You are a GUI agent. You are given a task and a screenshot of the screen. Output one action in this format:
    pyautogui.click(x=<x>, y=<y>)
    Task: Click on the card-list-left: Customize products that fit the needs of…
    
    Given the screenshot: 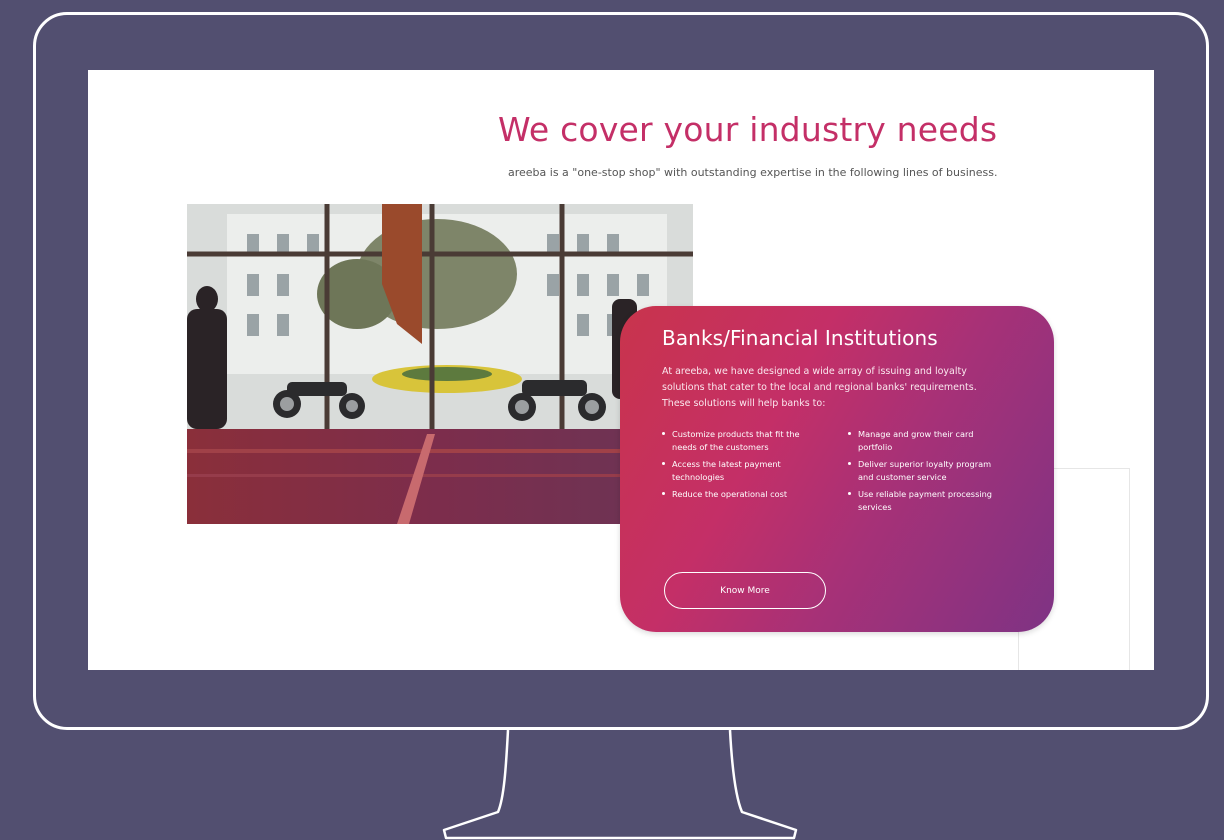 What is the action you would take?
    pyautogui.click(x=742, y=473)
    